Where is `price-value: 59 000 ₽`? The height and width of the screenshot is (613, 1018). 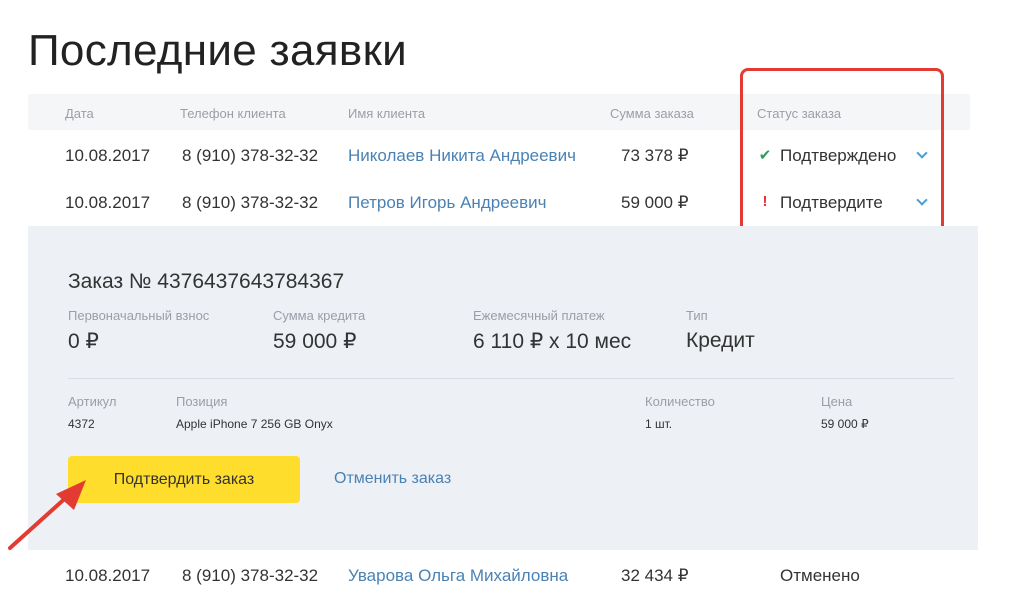
price-value: 59 000 ₽ is located at coordinates (845, 424).